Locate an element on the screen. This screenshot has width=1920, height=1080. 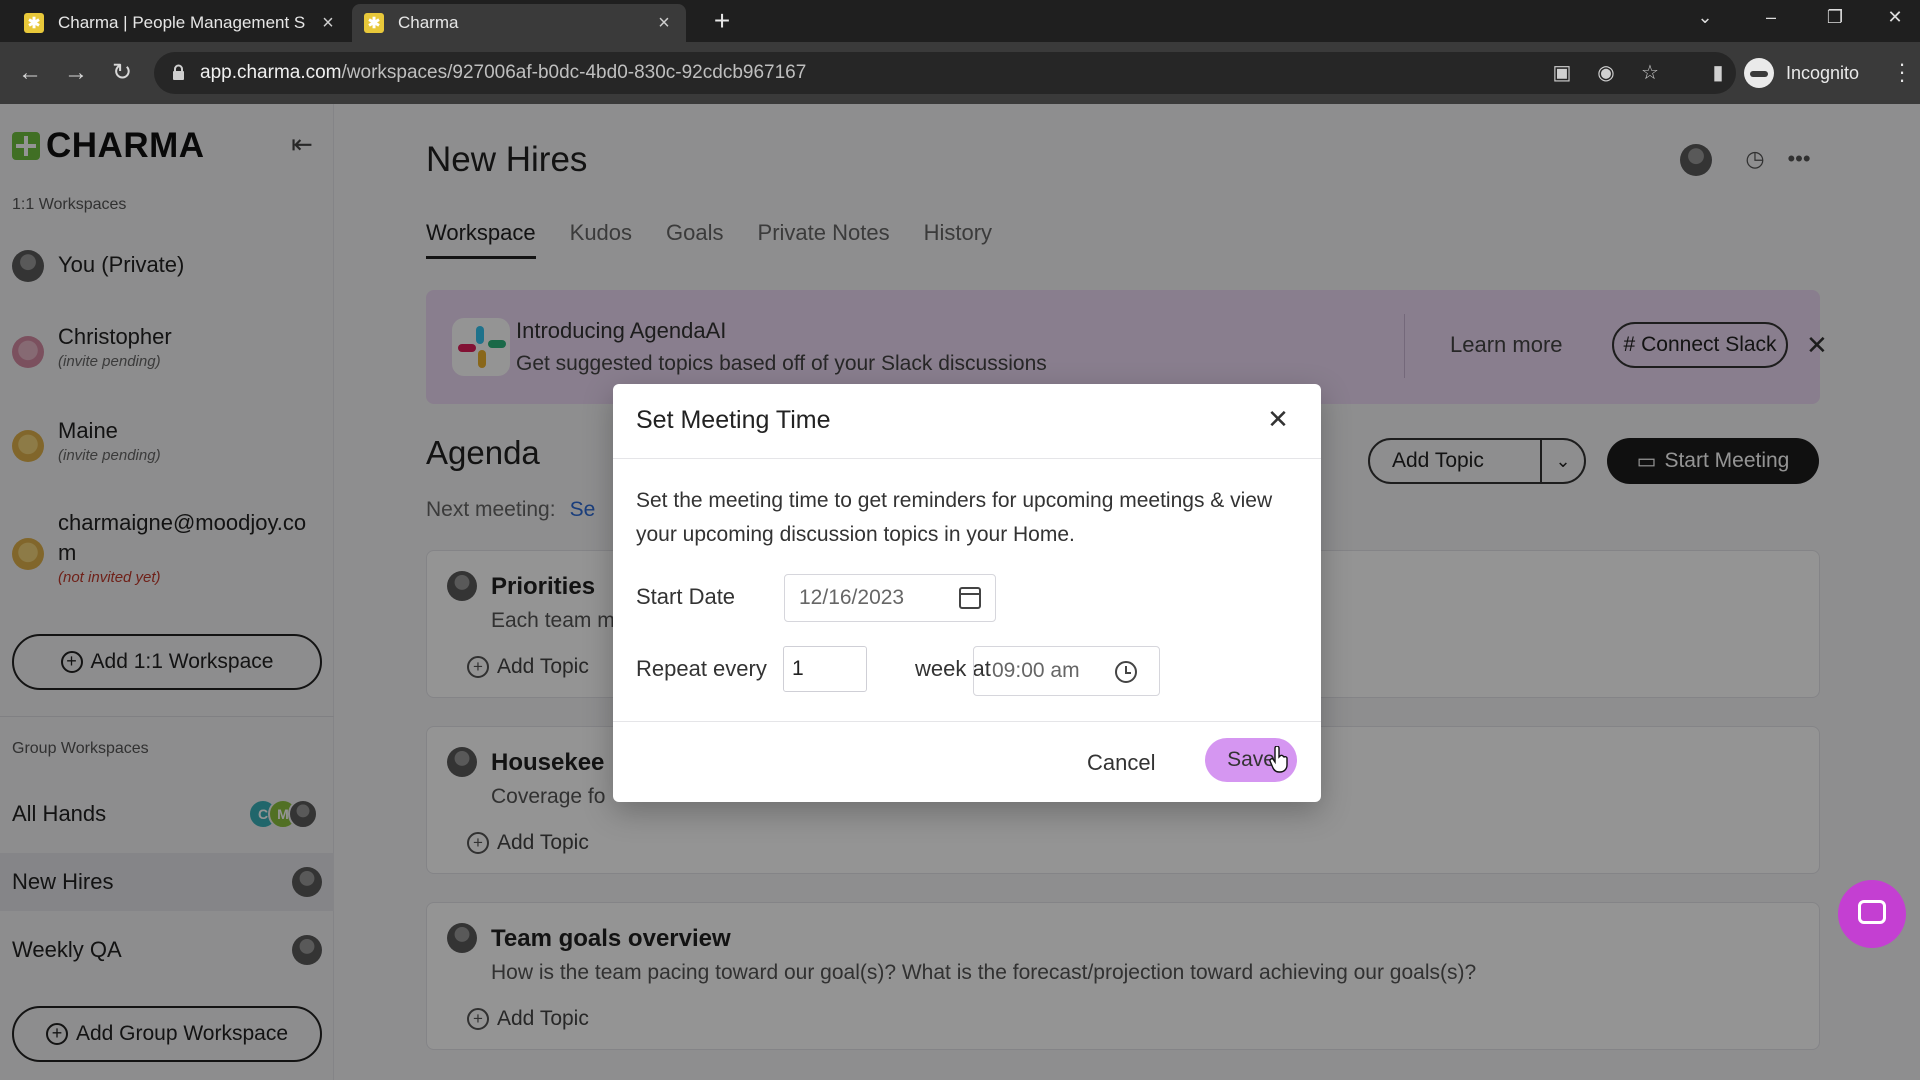
chat-bubble-icon is located at coordinates (1872, 912).